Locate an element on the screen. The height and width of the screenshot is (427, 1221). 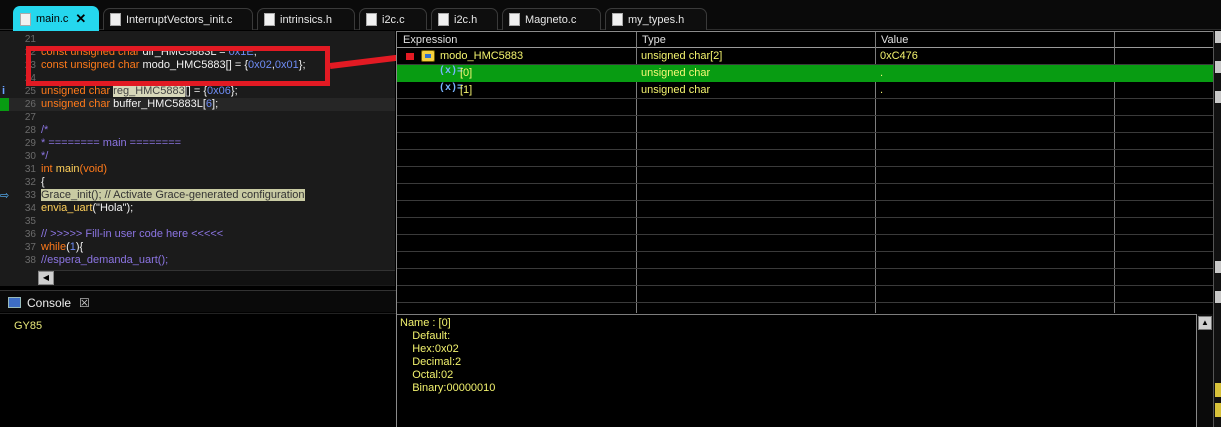
code-line: 21 is located at coordinates (197, 39).